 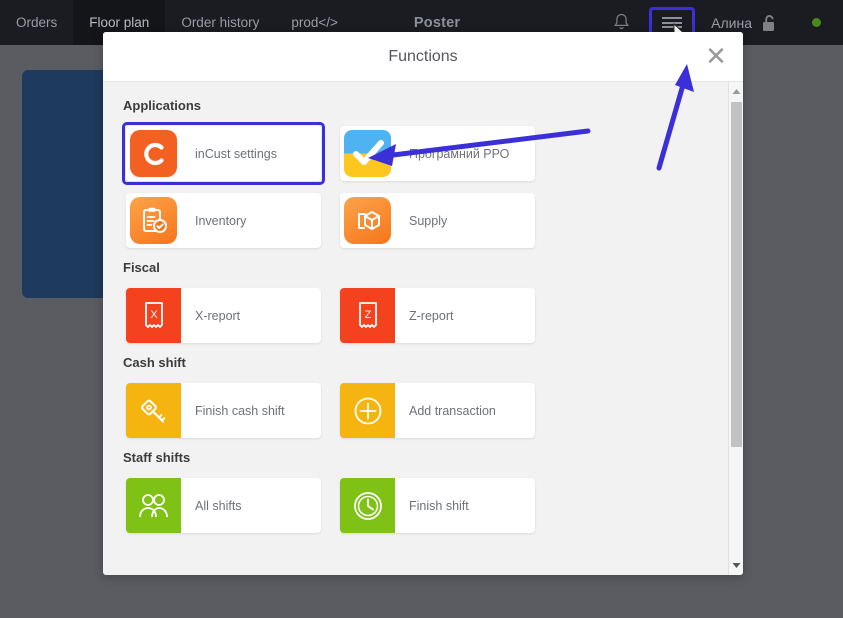 I want to click on tile-row-applications-1: inCust settings Програмний РРО, so click(x=421, y=153).